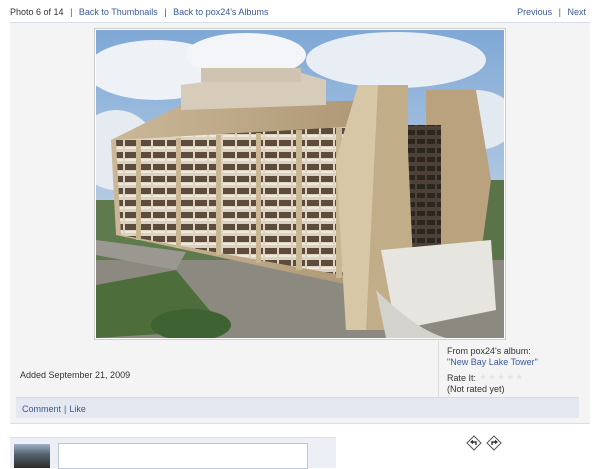 This screenshot has width=600, height=469. What do you see at coordinates (489, 351) in the screenshot?
I see `album-from-label: From pox24's album:` at bounding box center [489, 351].